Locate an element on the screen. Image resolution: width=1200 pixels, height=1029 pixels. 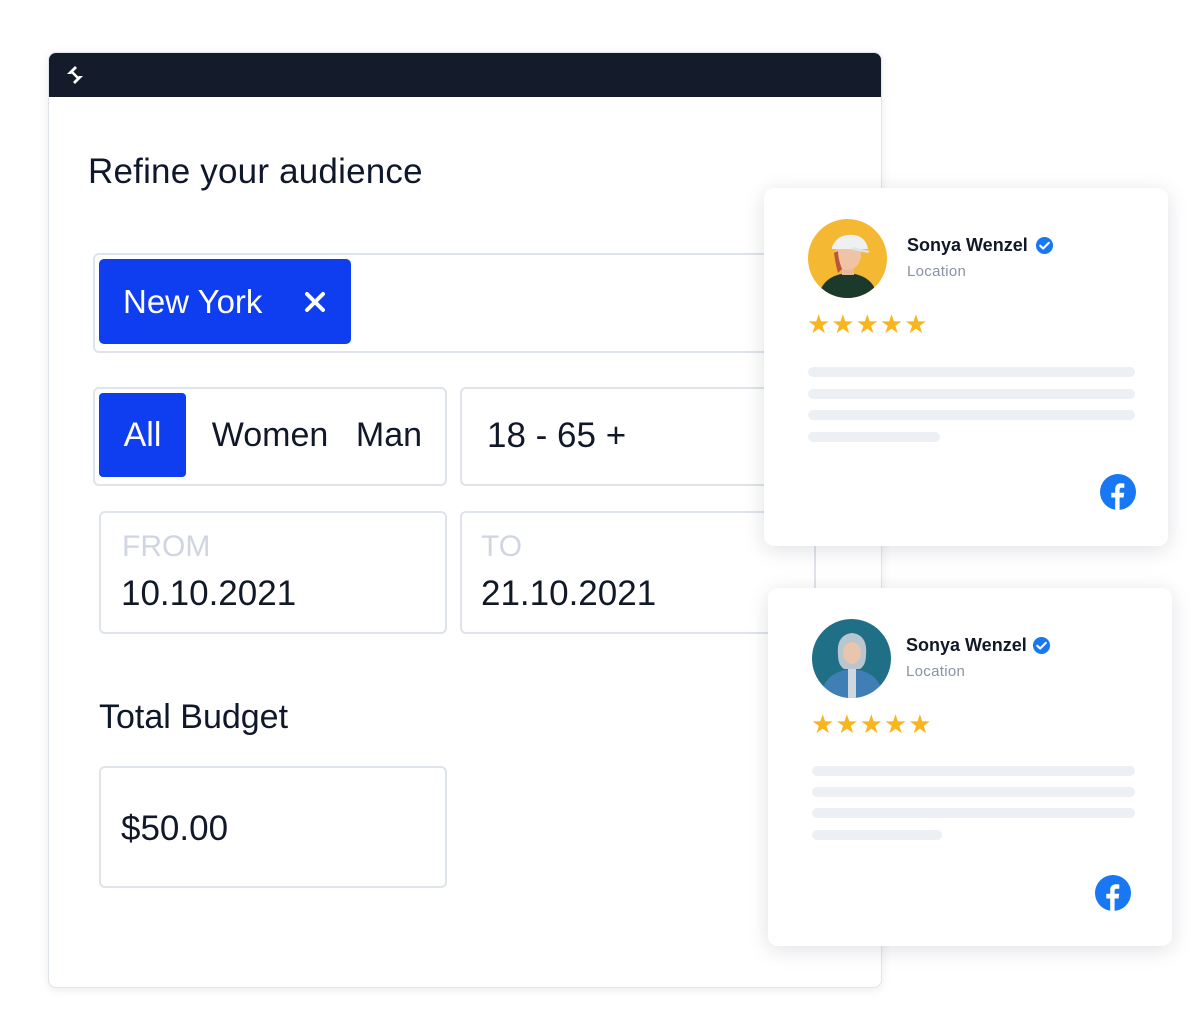
budget-value: $50.00 is located at coordinates (175, 828).